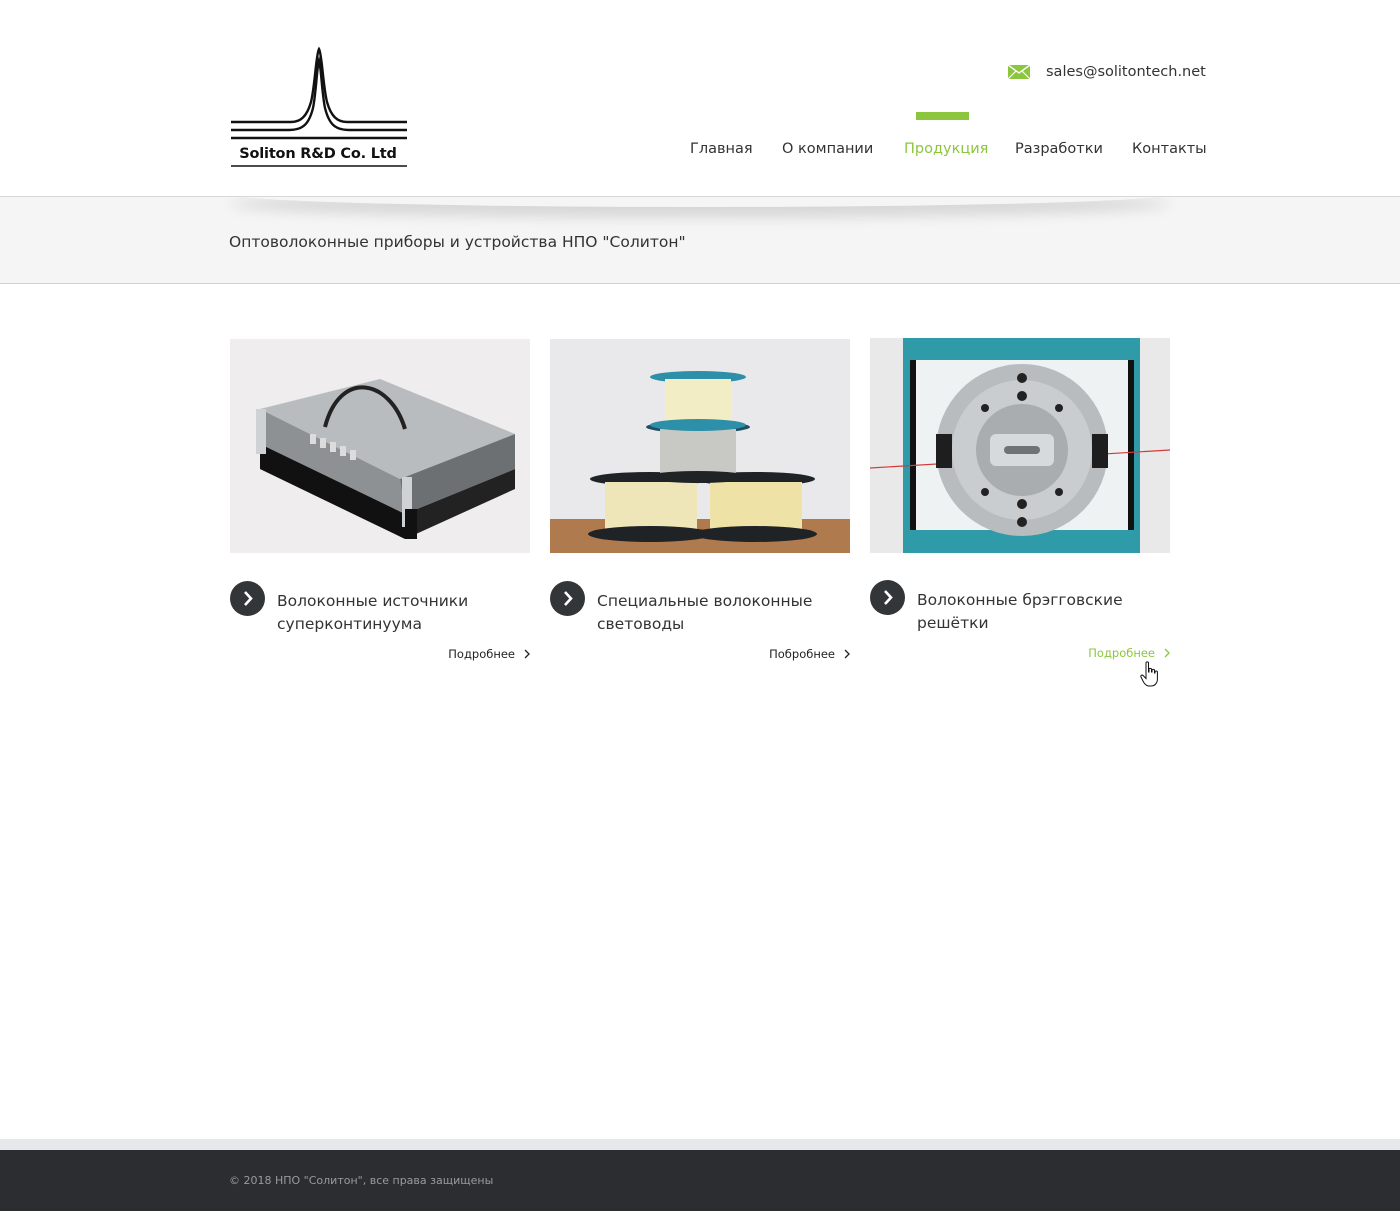  I want to click on product-title: Волоконные источники суперконтинуума, so click(404, 613).